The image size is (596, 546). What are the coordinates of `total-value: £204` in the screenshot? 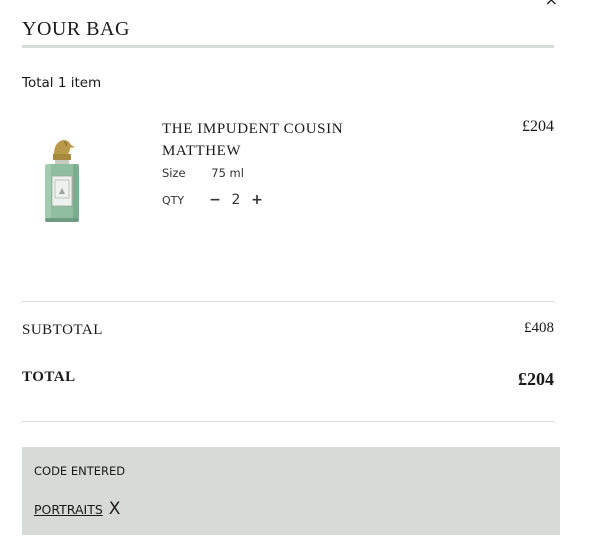 It's located at (536, 379).